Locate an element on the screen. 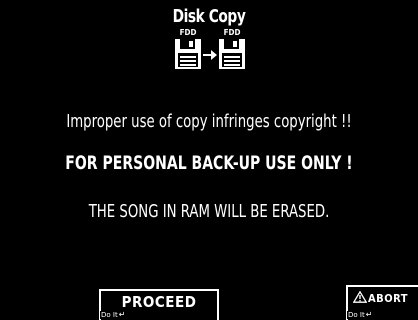 This screenshot has width=418, height=320. arrow-right-icon is located at coordinates (210, 55).